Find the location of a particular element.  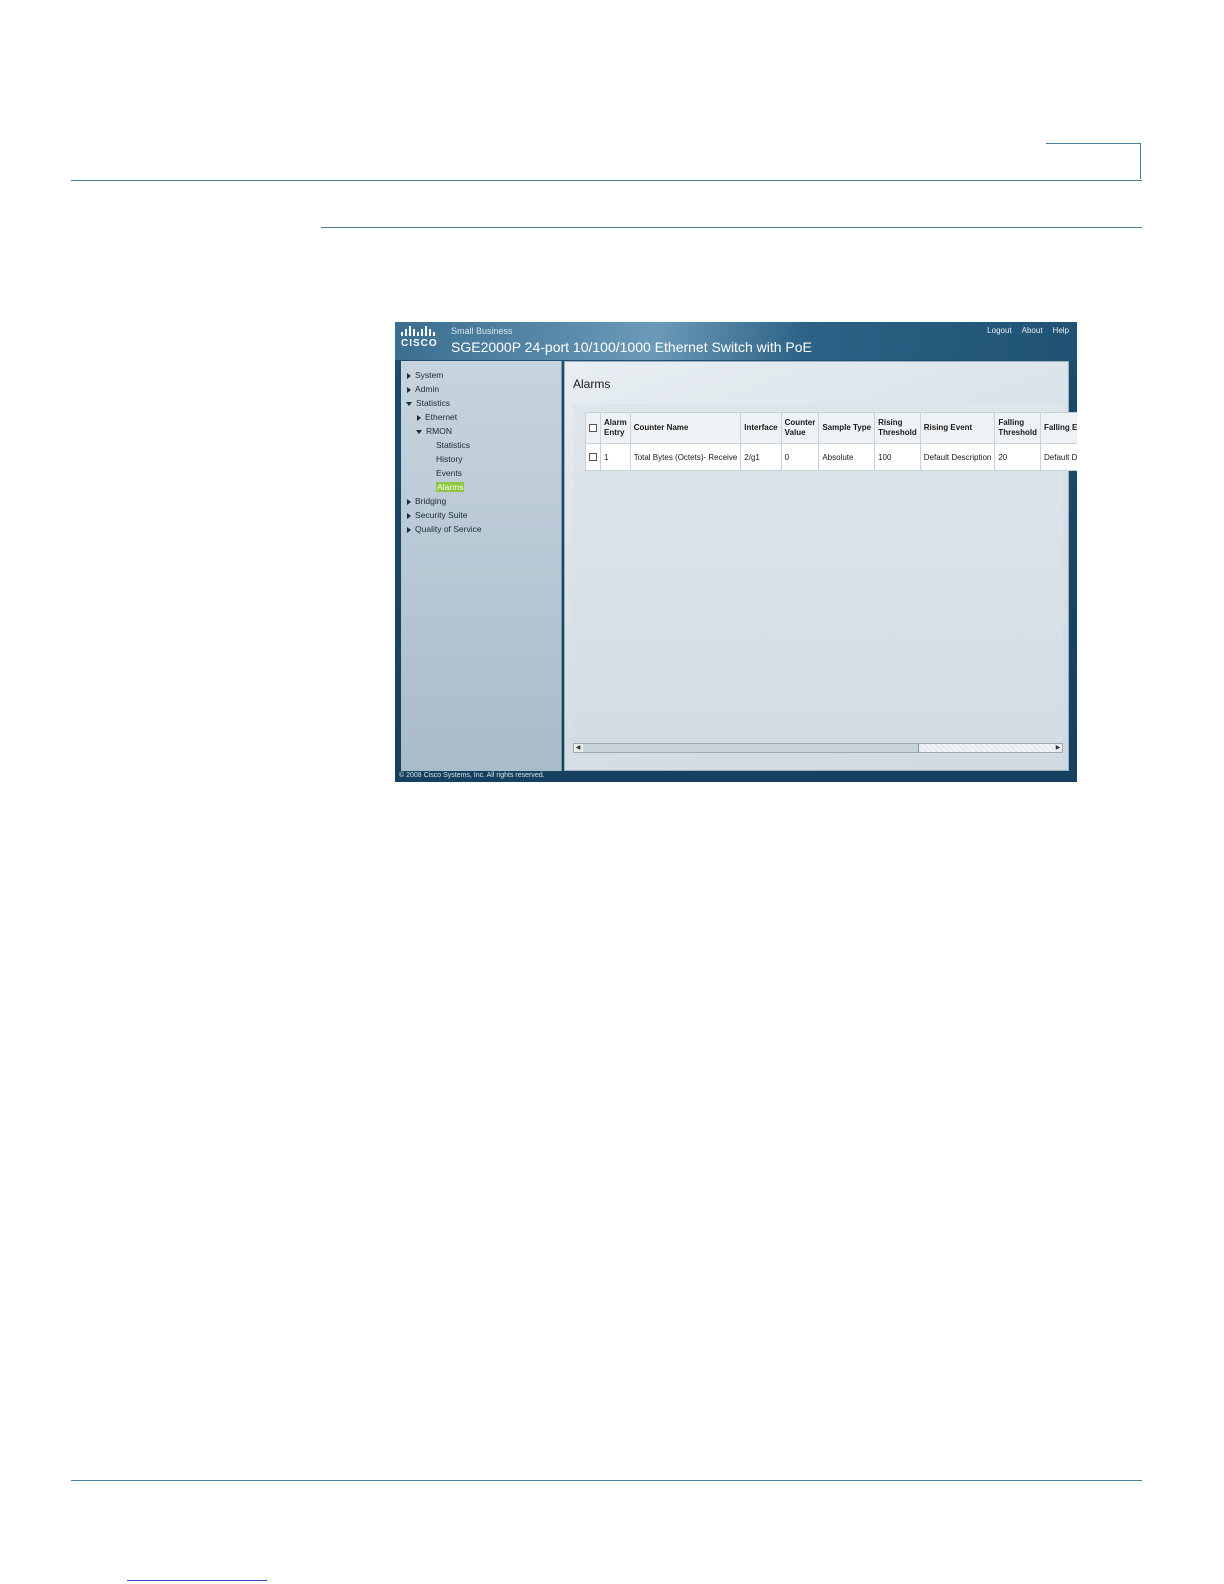

scrollbar-thumb is located at coordinates (751, 748).